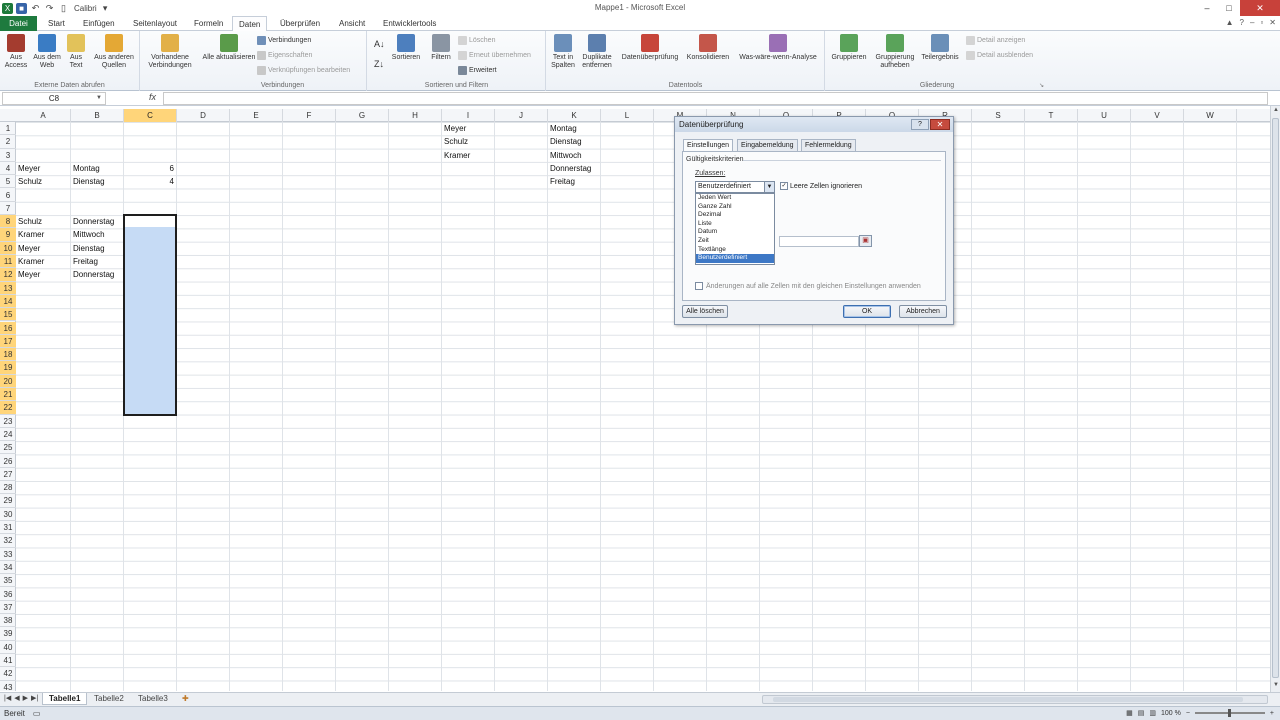  I want to click on insert-function-icon: fx, so click(152, 97).